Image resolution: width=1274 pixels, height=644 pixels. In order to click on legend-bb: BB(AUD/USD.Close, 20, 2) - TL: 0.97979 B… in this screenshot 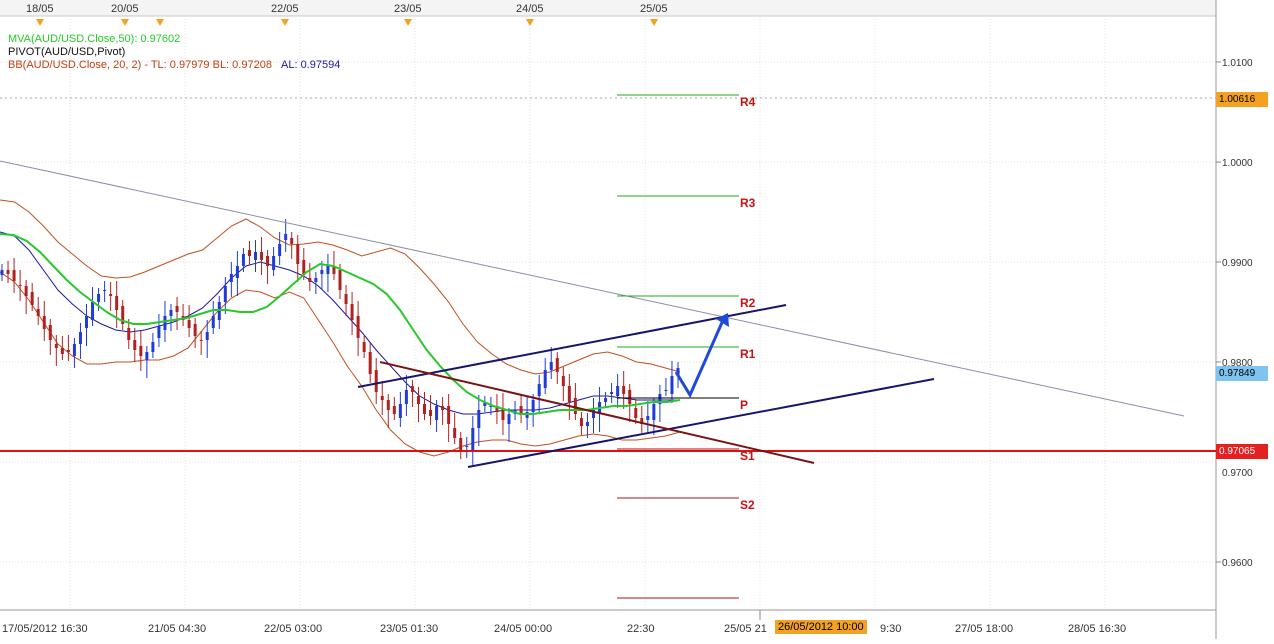, I will do `click(174, 65)`.